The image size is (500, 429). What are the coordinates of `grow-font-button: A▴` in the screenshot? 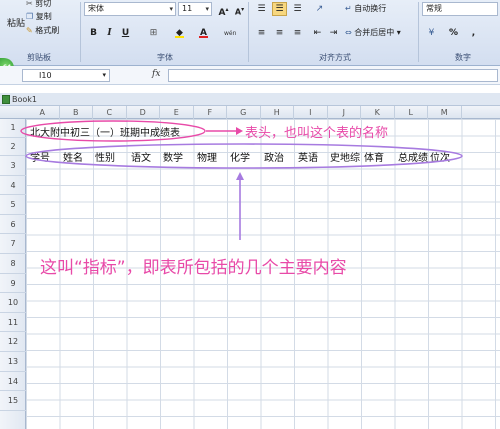 It's located at (223, 10).